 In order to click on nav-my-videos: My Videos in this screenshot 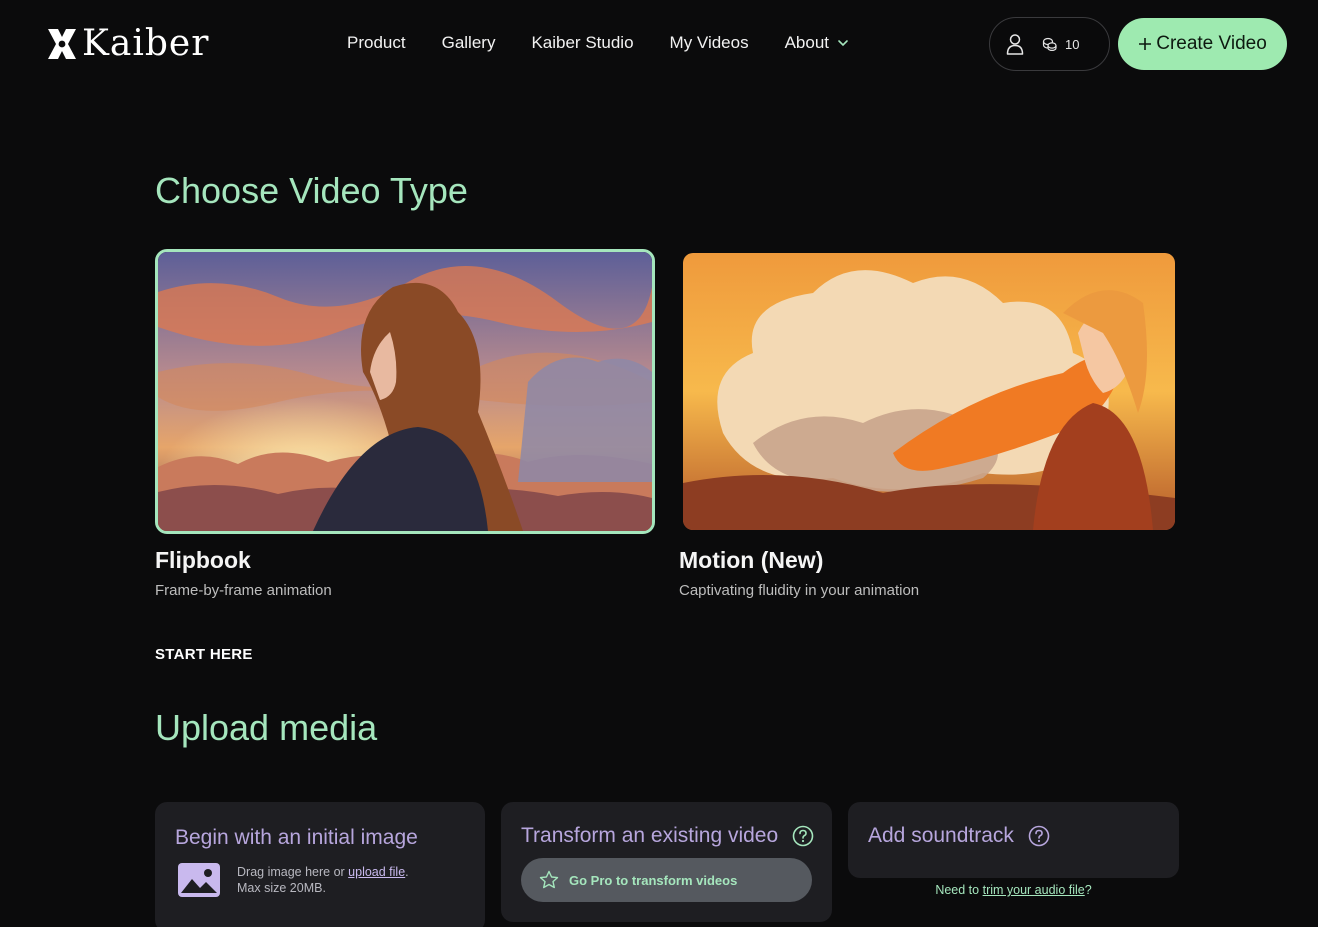, I will do `click(709, 43)`.